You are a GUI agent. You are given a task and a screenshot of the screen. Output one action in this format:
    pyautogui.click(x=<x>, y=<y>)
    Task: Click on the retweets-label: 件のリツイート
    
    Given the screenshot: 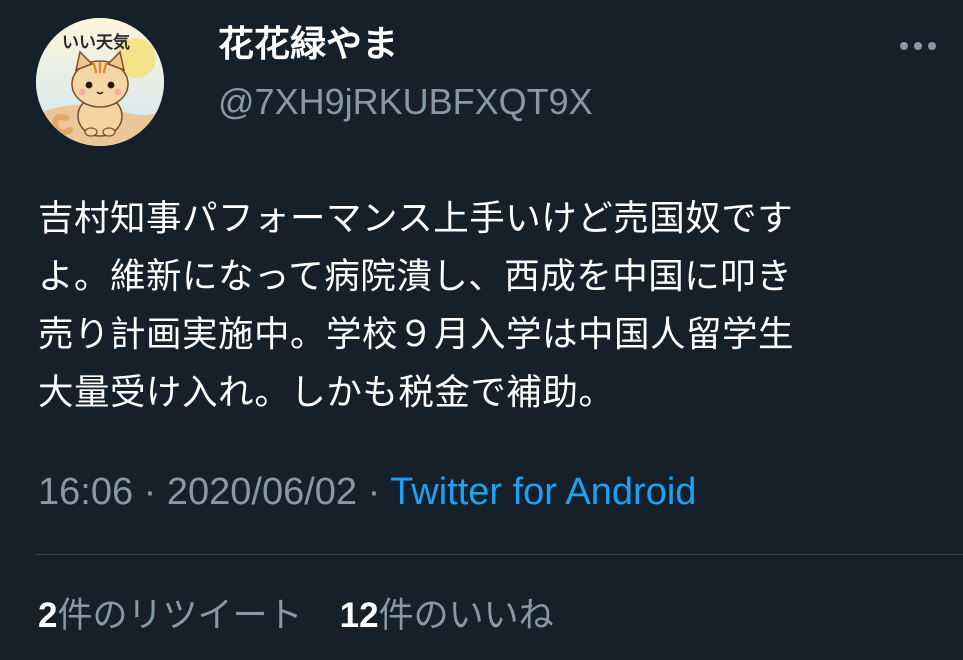 What is the action you would take?
    pyautogui.click(x=180, y=616)
    